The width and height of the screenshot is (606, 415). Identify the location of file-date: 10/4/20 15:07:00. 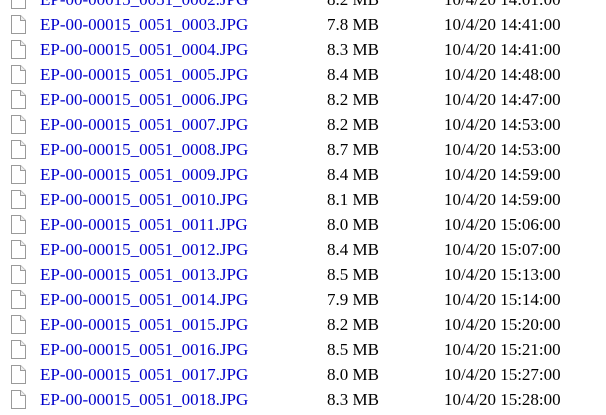
(502, 249).